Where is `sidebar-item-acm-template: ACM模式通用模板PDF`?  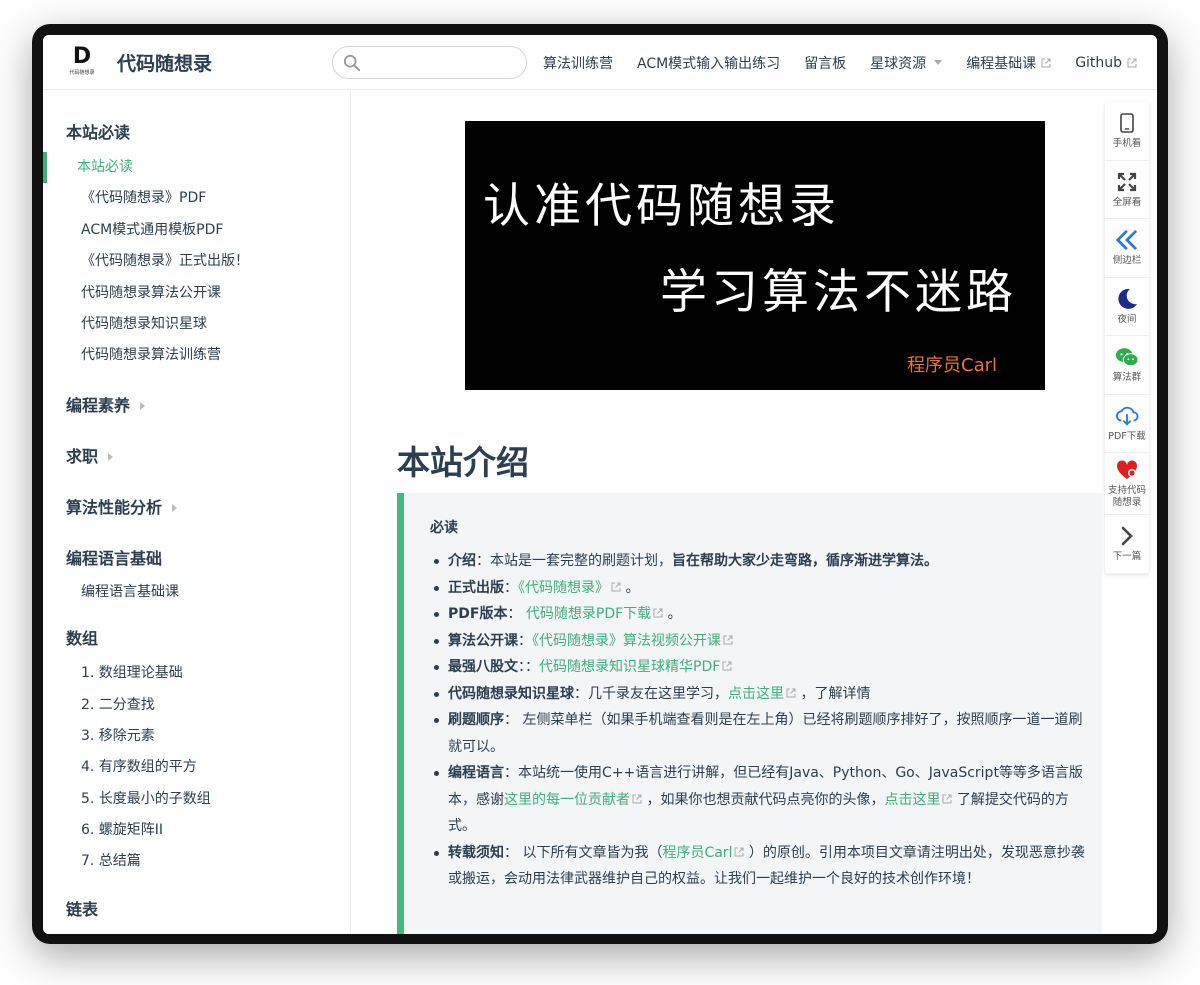
sidebar-item-acm-template: ACM模式通用模板PDF is located at coordinates (196, 230).